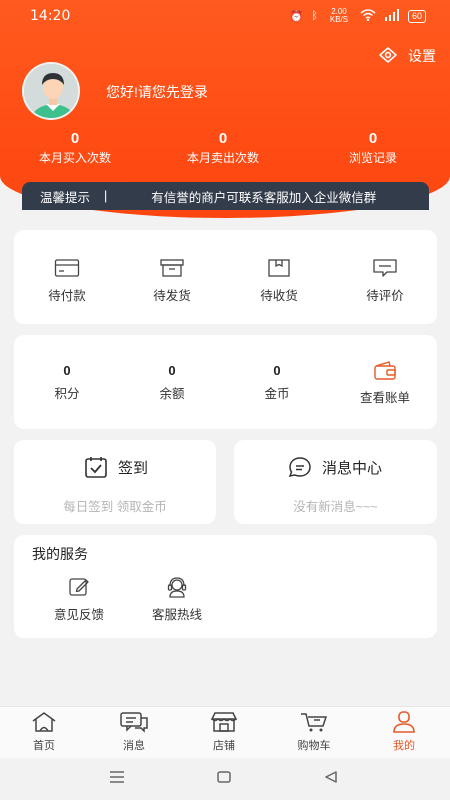 Image resolution: width=450 pixels, height=800 pixels. What do you see at coordinates (358, 16) in the screenshot?
I see `status-icons: ⏰ ᛒ 2.00 KB/S 60` at bounding box center [358, 16].